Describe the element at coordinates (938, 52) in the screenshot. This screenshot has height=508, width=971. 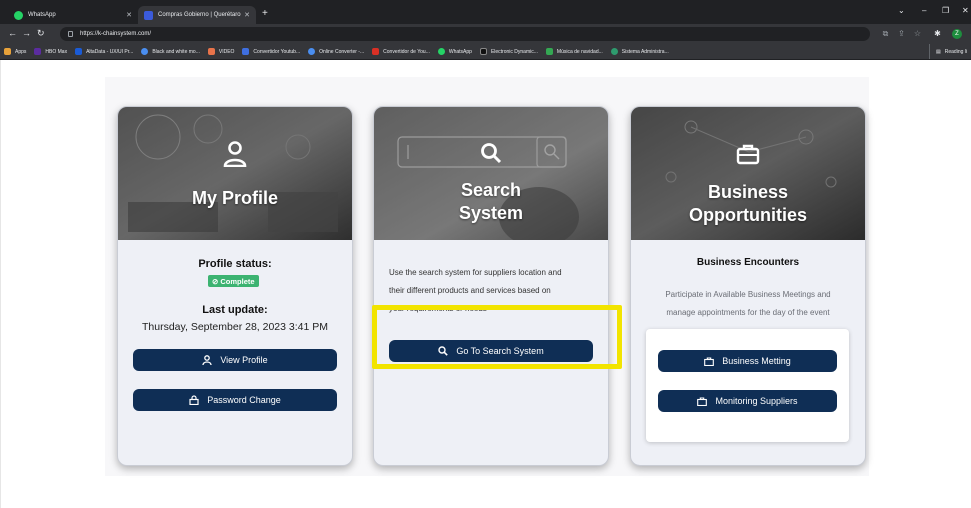
I see `reading-list-icon: ▤` at that location.